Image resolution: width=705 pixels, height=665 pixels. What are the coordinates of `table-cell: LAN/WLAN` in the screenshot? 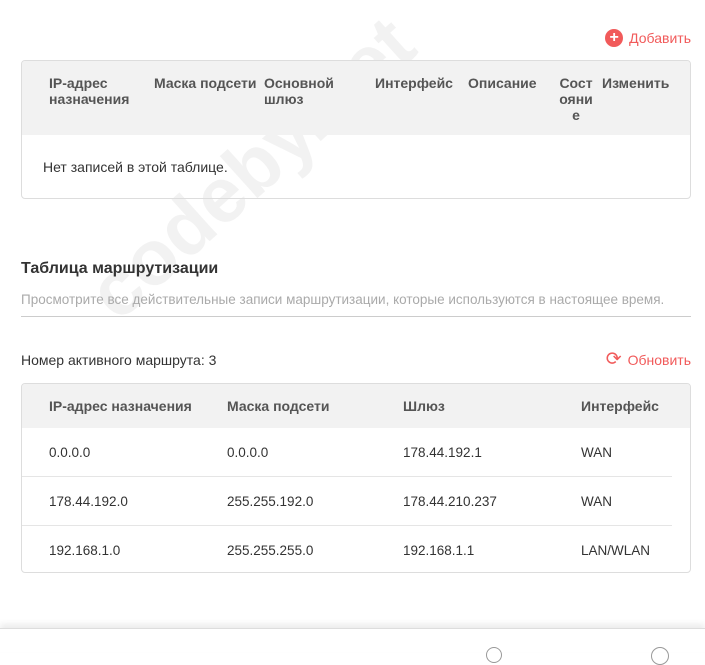 It's located at (616, 550).